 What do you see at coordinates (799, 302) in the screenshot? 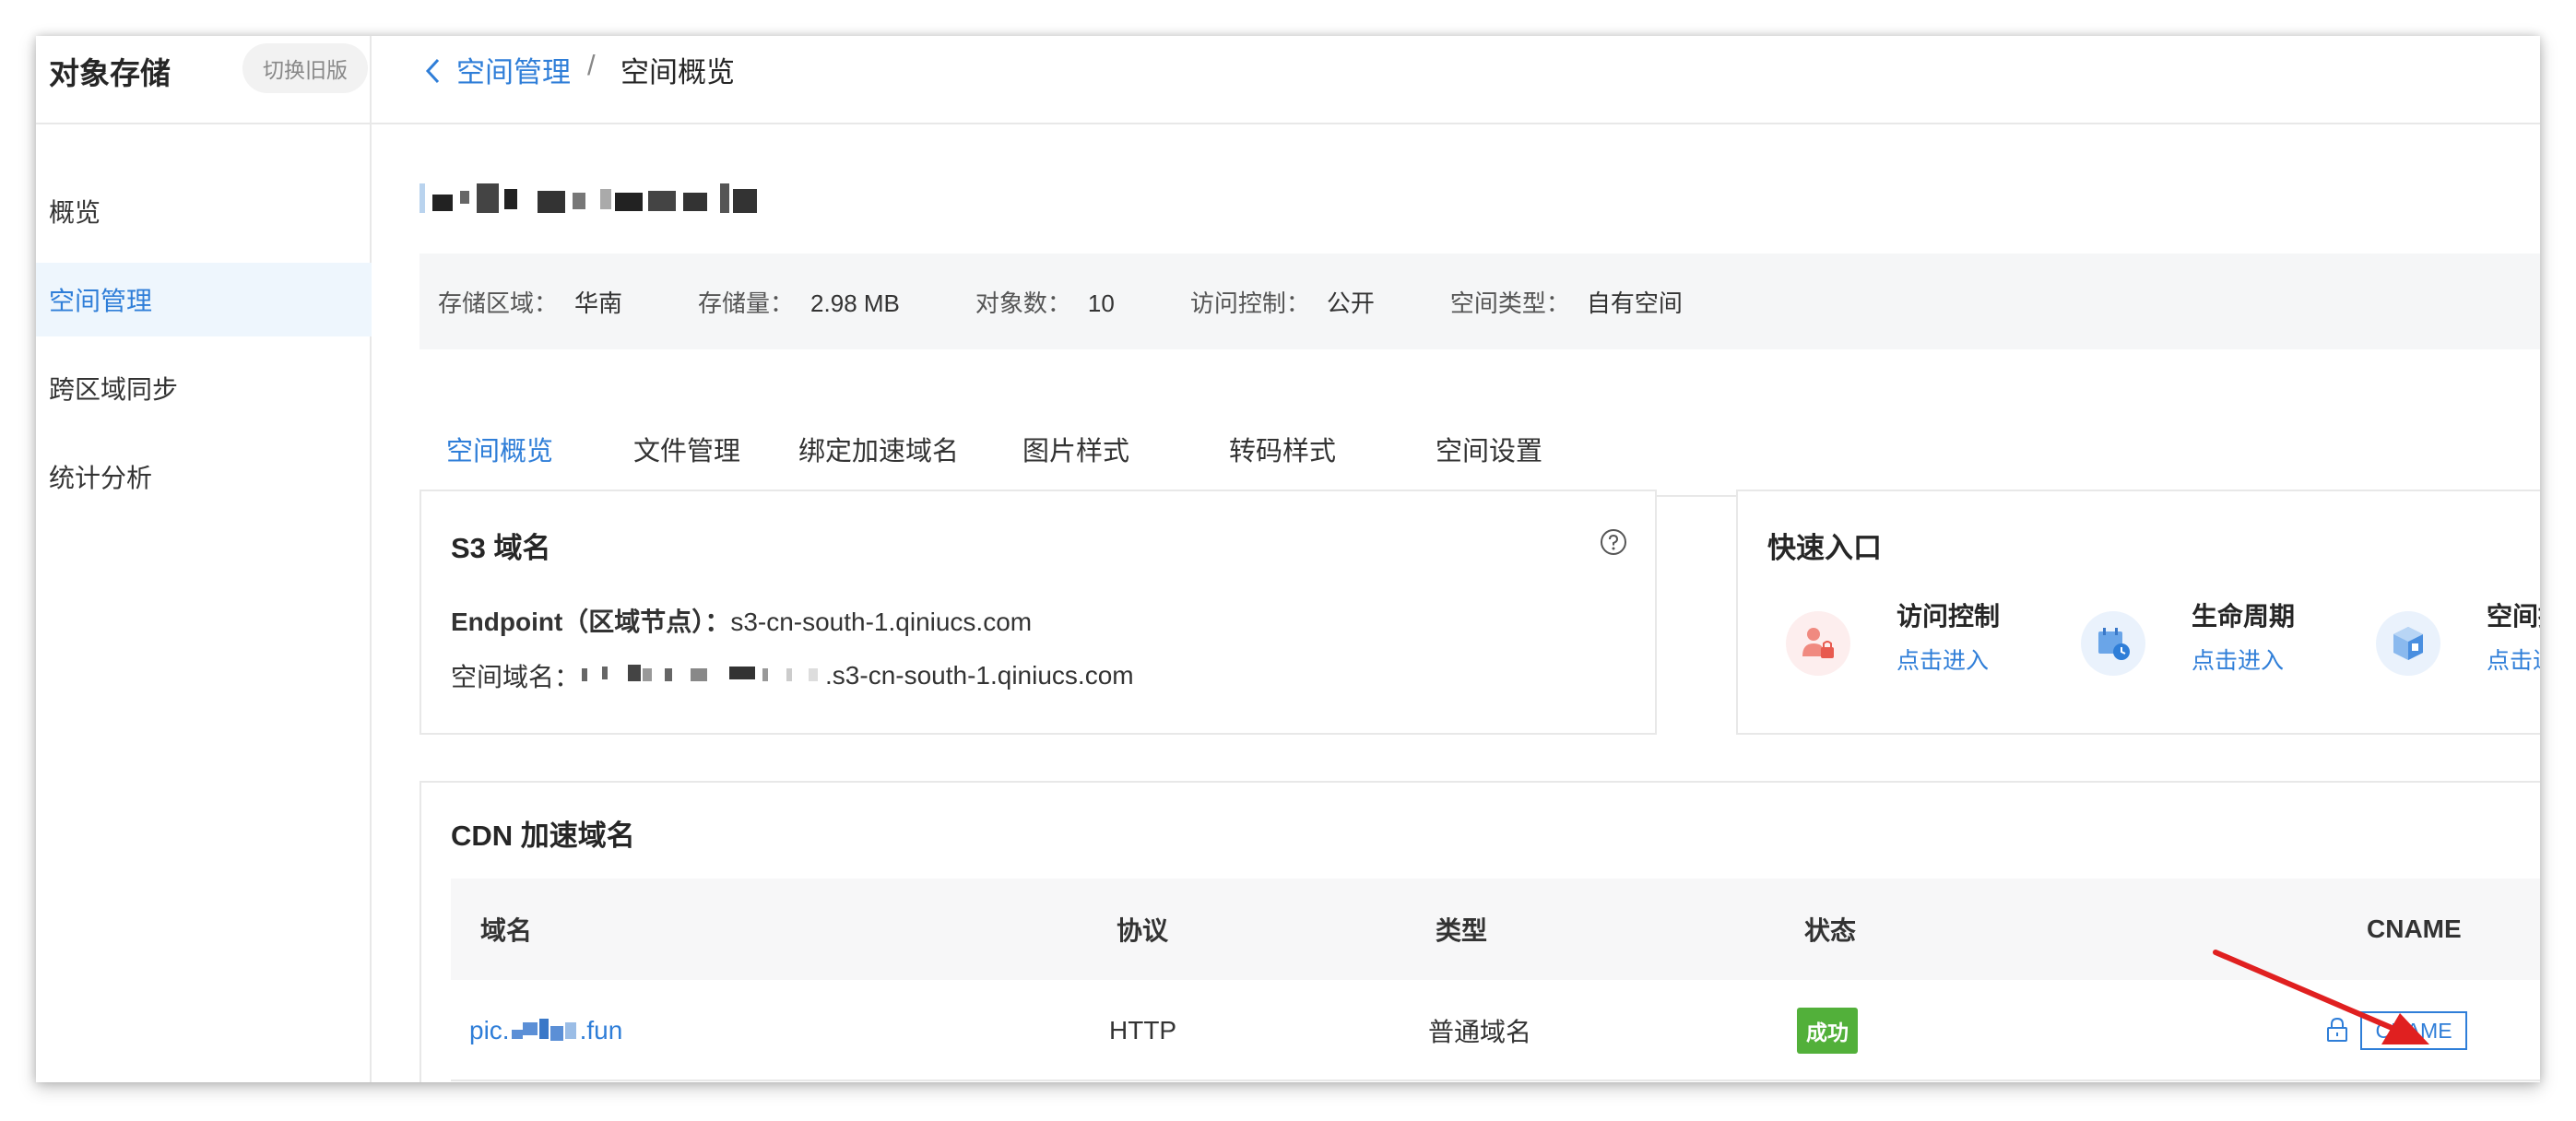
I see `info-storage: 存储量： 2.98 MB` at bounding box center [799, 302].